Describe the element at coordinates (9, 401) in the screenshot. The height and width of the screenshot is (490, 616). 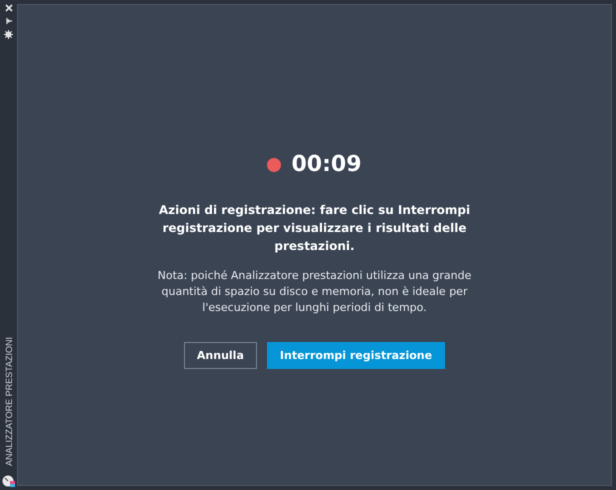
I see `panel-title: ANALIZZATORE PRESTAZIONI` at that location.